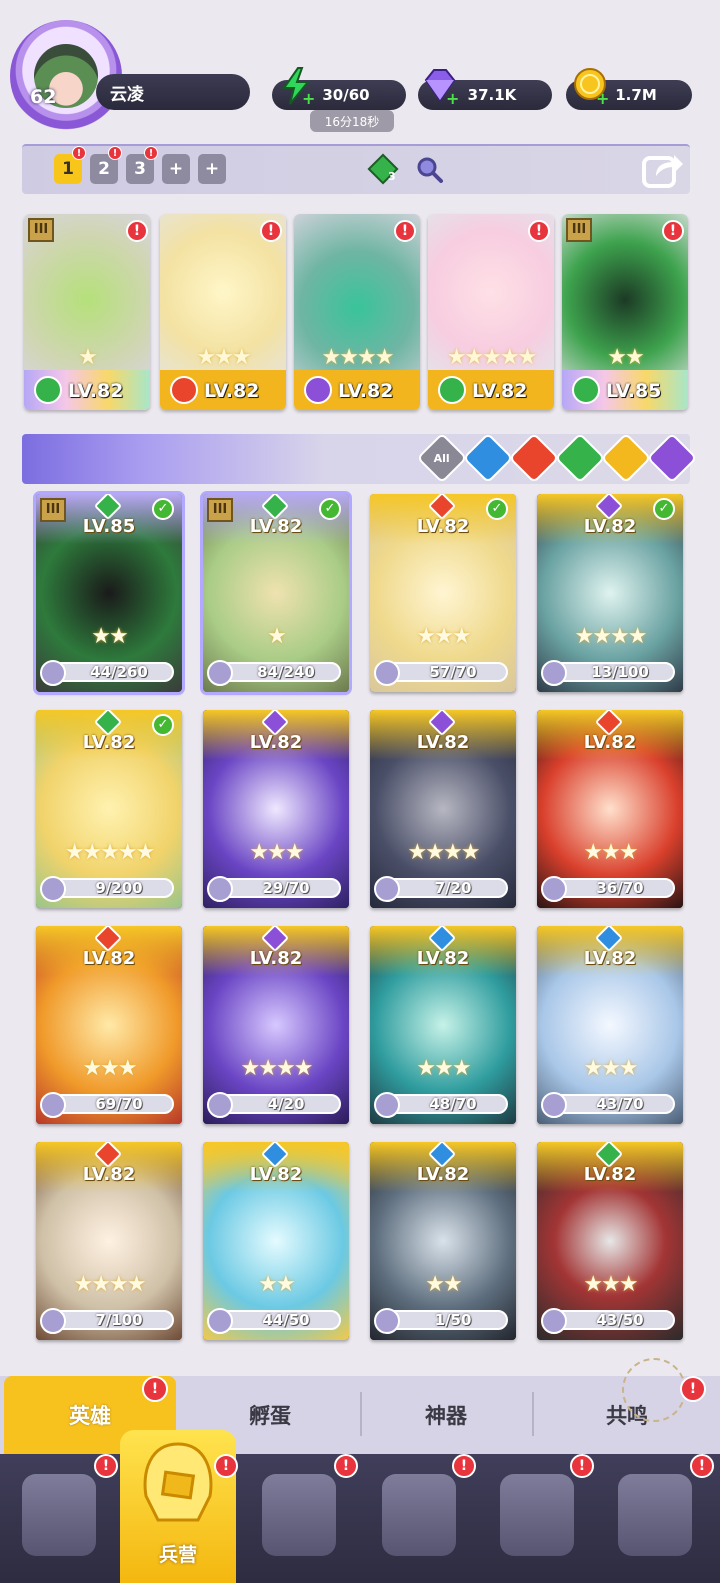 The width and height of the screenshot is (720, 1583). What do you see at coordinates (286, 1104) in the screenshot?
I see `shard-count: 4/20` at bounding box center [286, 1104].